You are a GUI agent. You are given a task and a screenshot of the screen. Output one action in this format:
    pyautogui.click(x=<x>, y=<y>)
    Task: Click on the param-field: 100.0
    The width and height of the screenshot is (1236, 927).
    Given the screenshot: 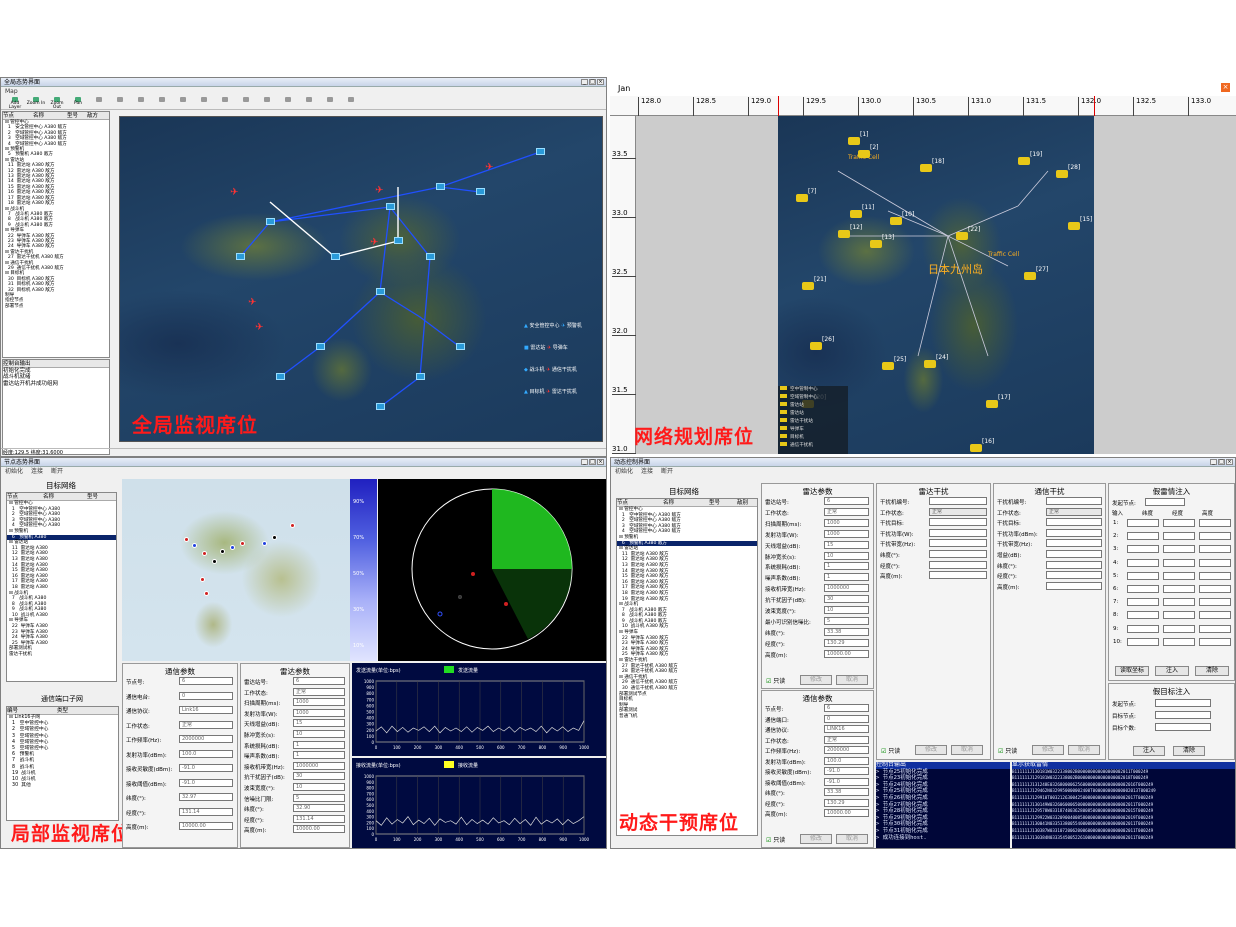 What is the action you would take?
    pyautogui.click(x=206, y=753)
    